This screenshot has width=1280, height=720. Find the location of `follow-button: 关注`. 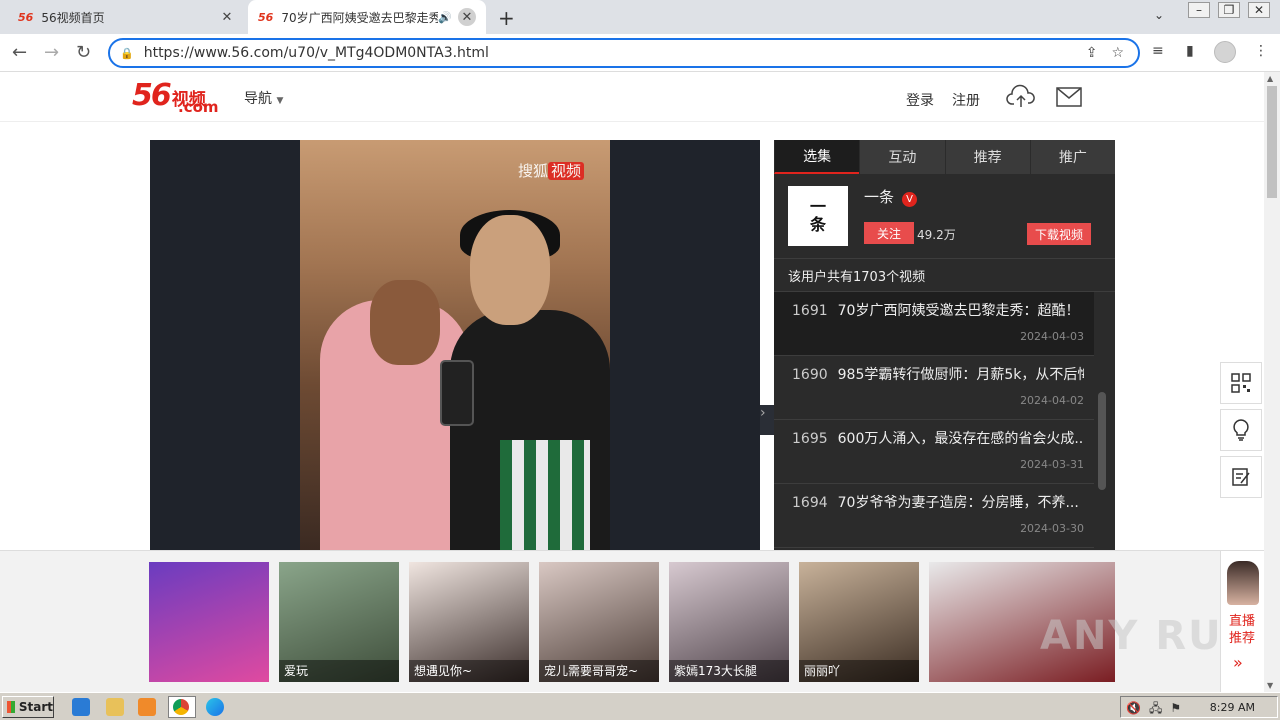

follow-button: 关注 is located at coordinates (889, 233).